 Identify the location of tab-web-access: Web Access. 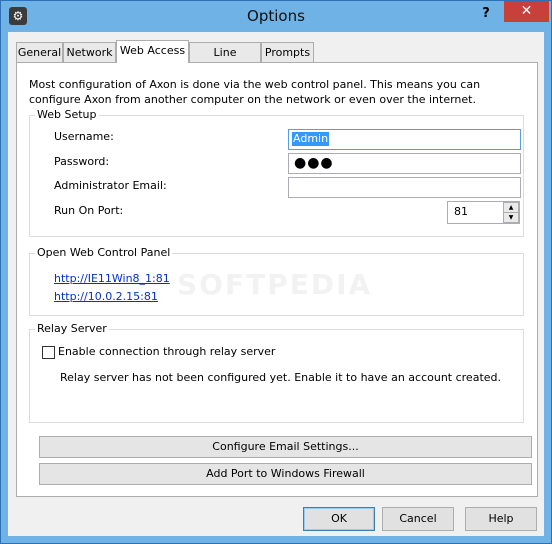
(152, 51).